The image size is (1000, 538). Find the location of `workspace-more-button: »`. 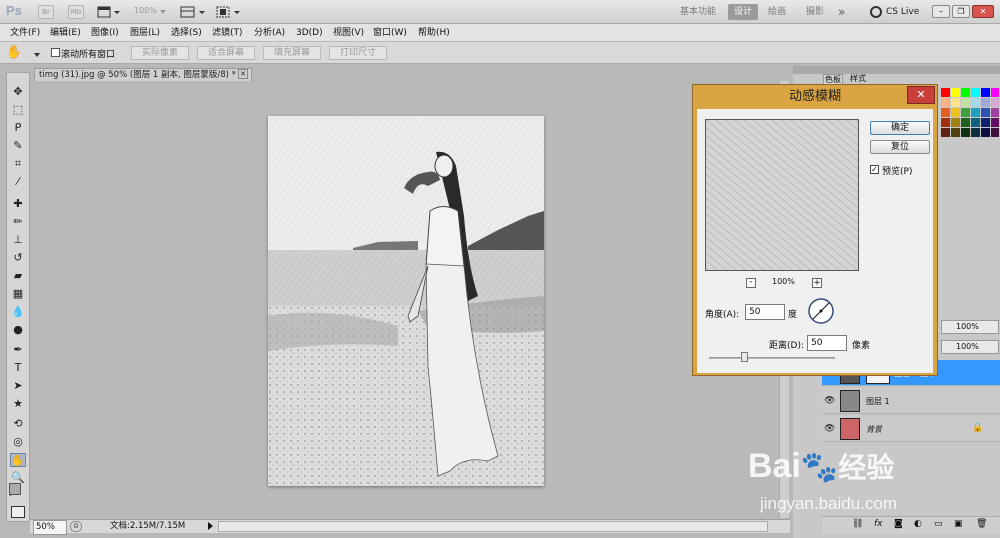

workspace-more-button: » is located at coordinates (841, 12).